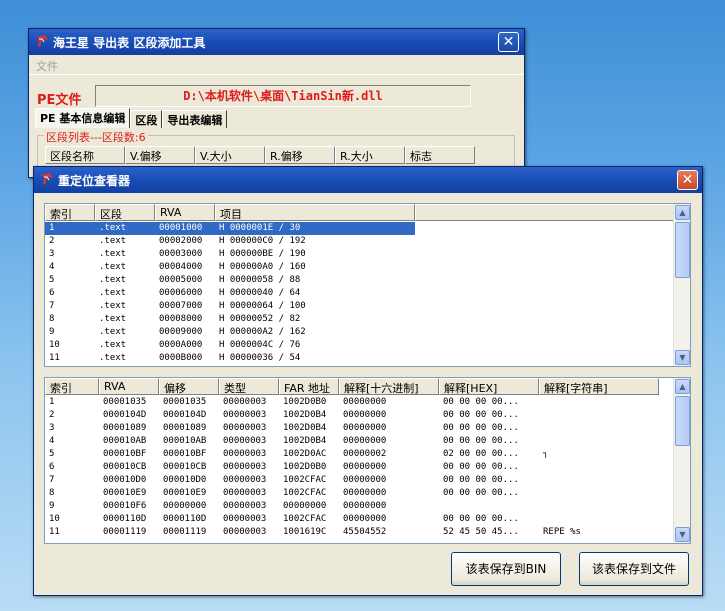  I want to click on col-type: 类型, so click(249, 386).